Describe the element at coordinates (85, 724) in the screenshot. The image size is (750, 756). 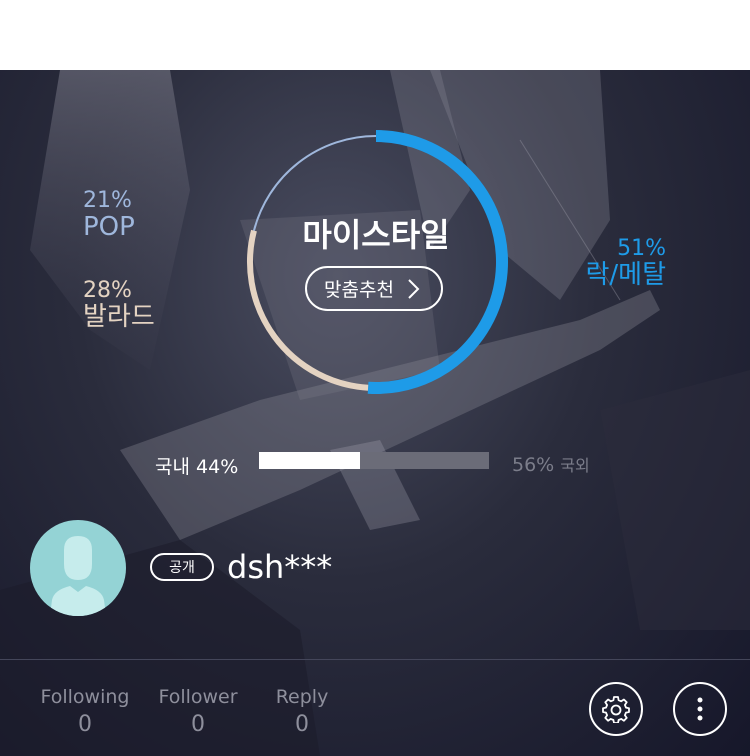
I see `stat-following-value: 0` at that location.